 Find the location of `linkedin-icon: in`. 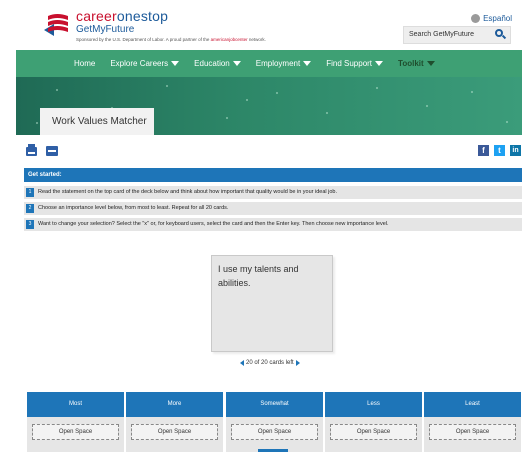

linkedin-icon: in is located at coordinates (515, 150).